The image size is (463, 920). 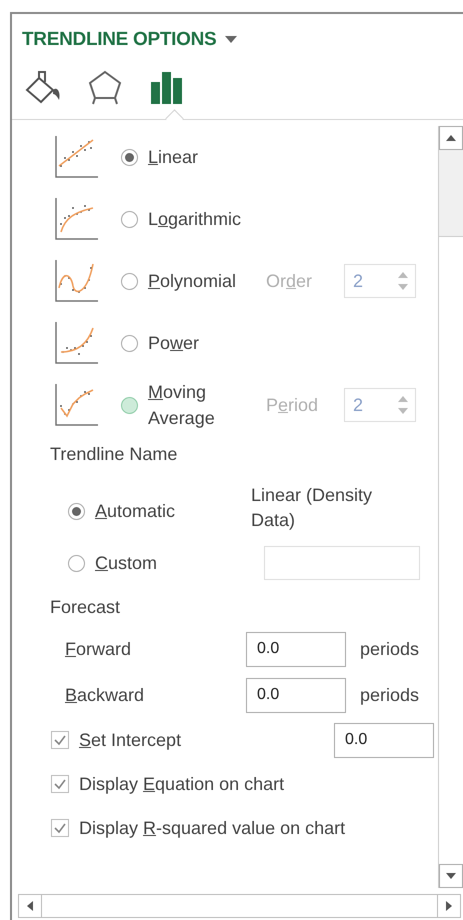 I want to click on checkbox-label: Set Intercept, so click(x=130, y=740).